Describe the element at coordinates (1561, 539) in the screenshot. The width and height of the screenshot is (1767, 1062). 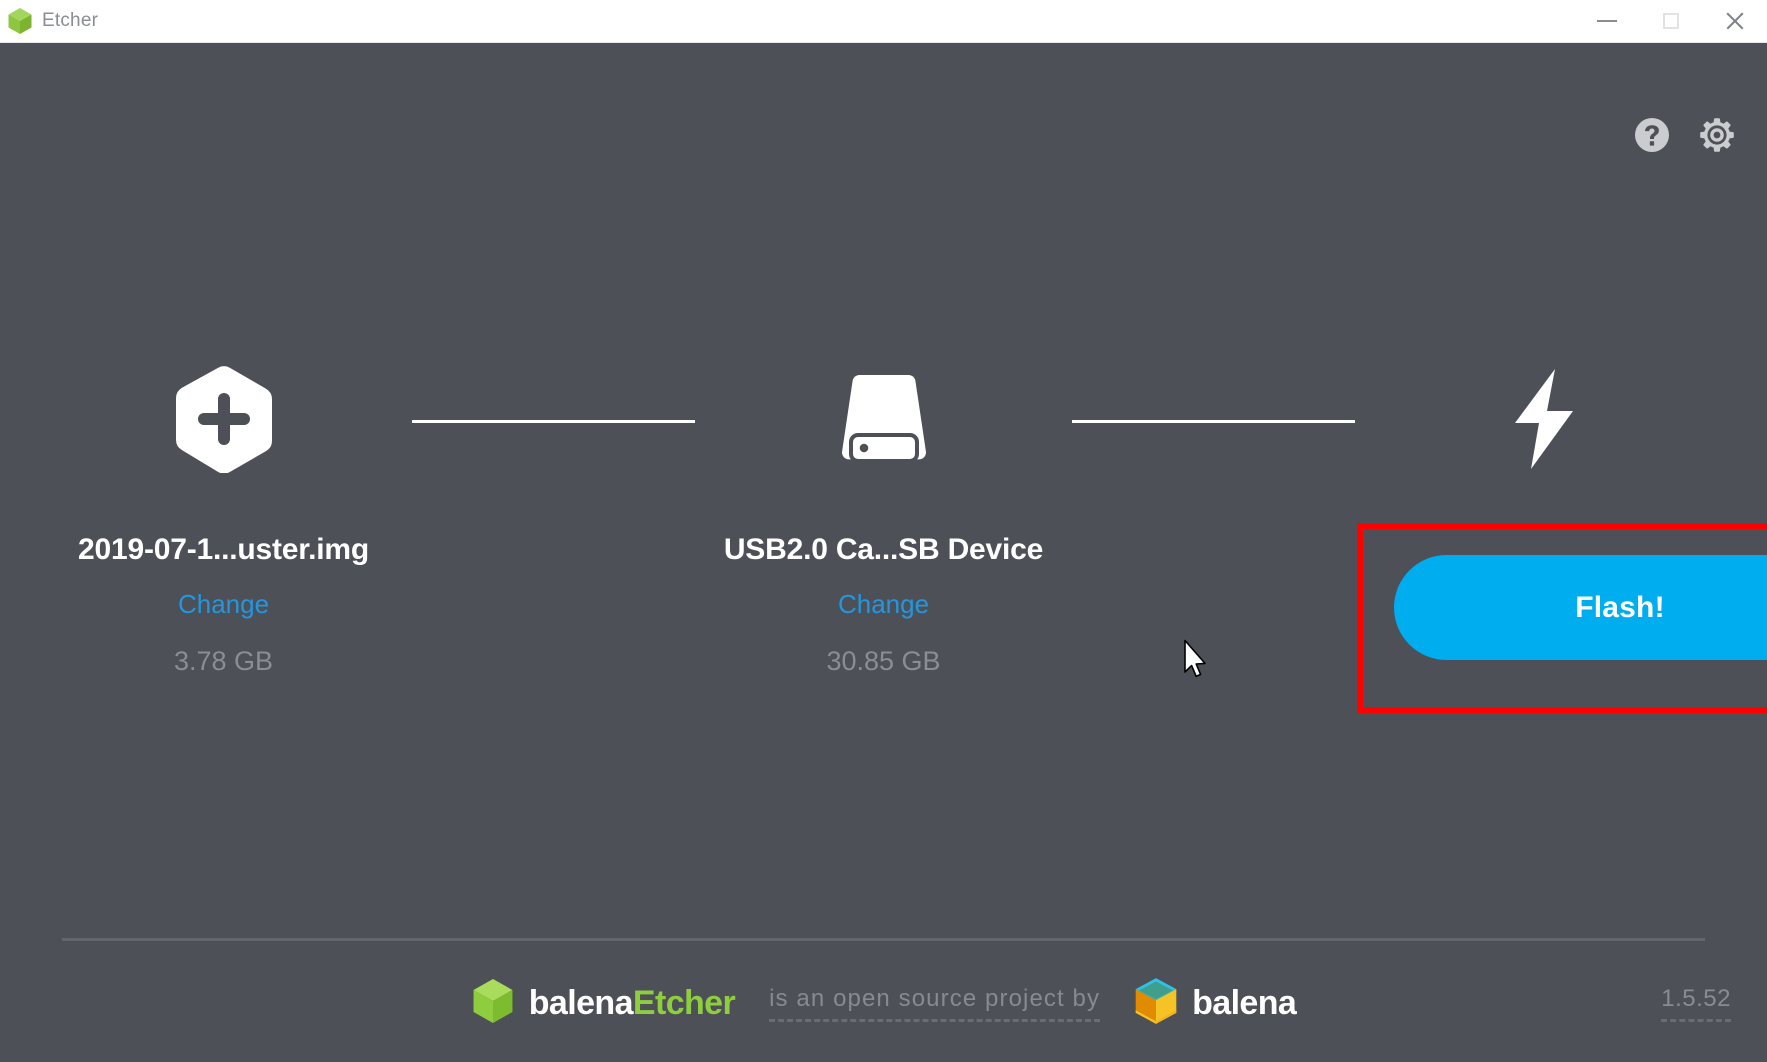
I see `step-flash: Flash!` at that location.